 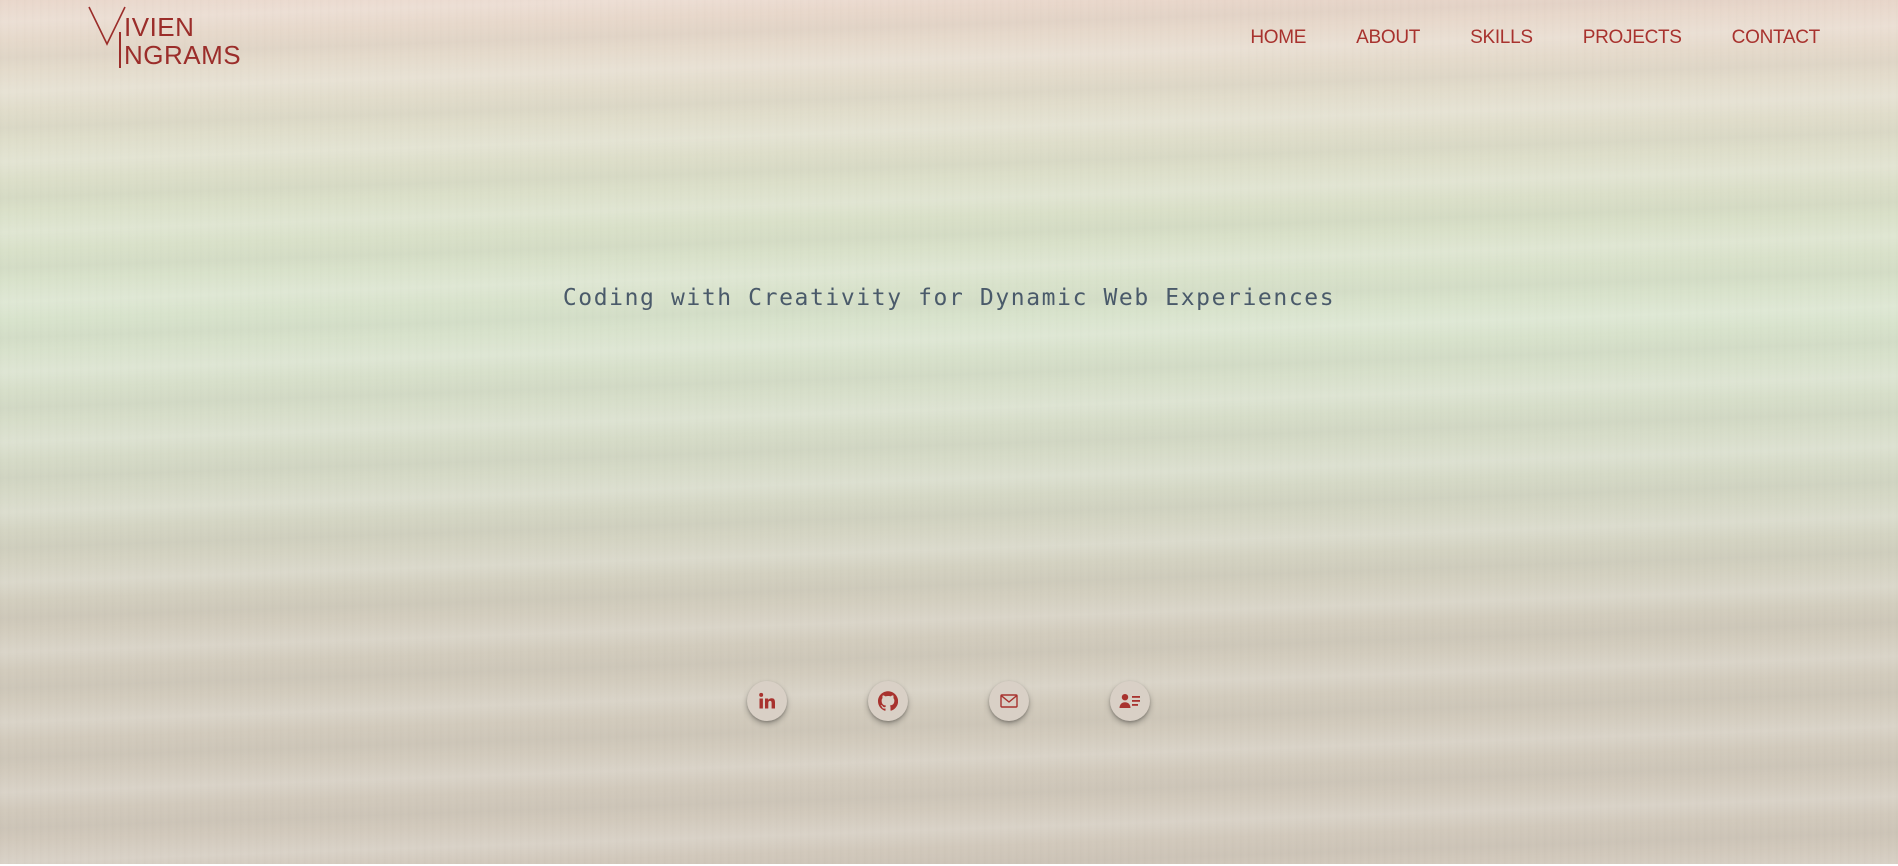 I want to click on main-nav: HOME ABOUT SKILLS PROJECTS CONTACT, so click(x=1535, y=38).